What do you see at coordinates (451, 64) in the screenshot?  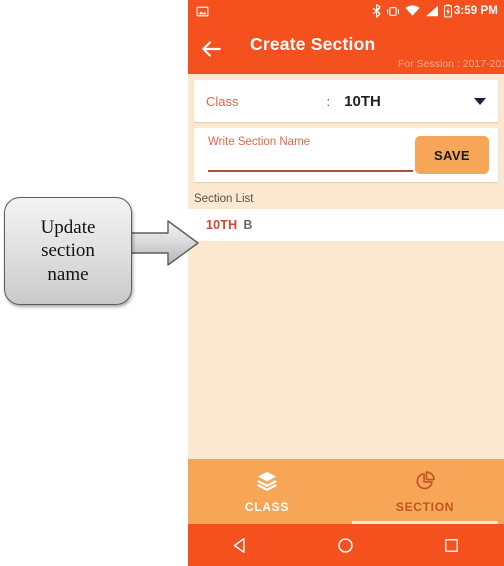 I see `session-label: For Session : 2017-2018` at bounding box center [451, 64].